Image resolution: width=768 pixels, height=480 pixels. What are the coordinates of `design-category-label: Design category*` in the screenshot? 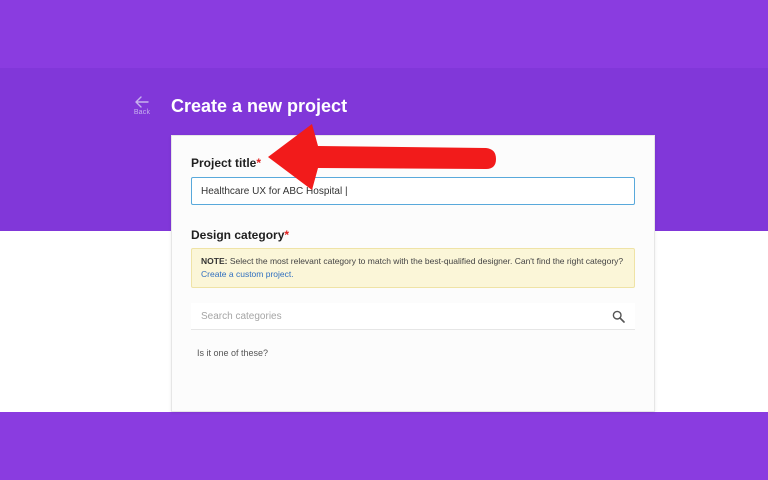 It's located at (240, 235).